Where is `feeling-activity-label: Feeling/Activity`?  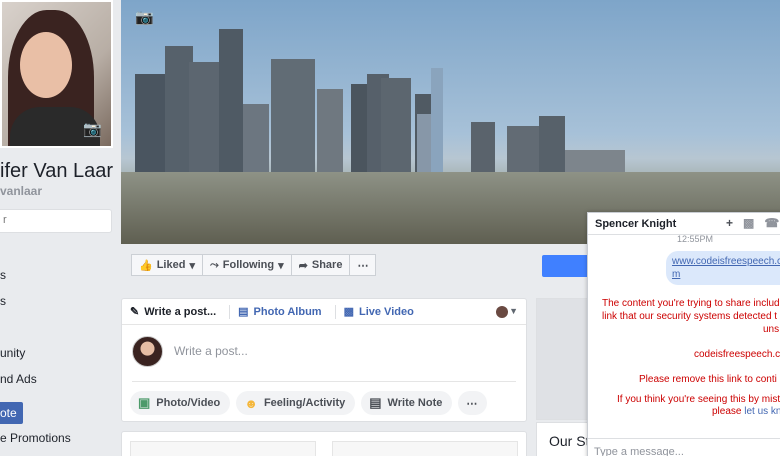
feeling-activity-label: Feeling/Activity is located at coordinates (304, 403).